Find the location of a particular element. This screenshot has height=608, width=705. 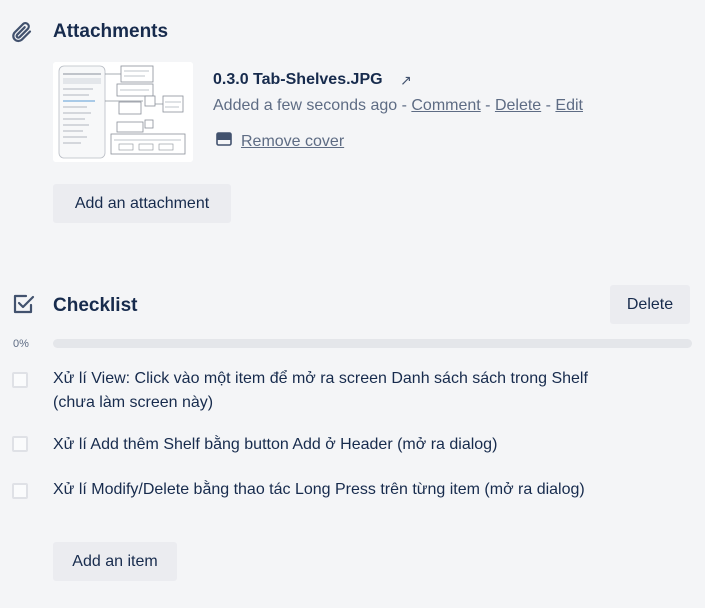

add-attachment-button: Add an attachment is located at coordinates (142, 203).